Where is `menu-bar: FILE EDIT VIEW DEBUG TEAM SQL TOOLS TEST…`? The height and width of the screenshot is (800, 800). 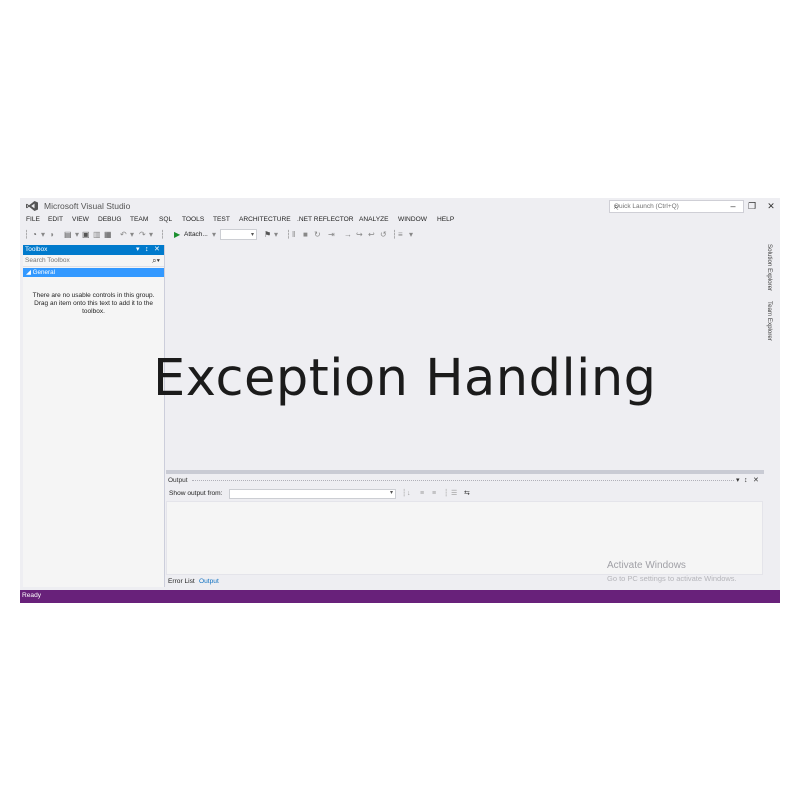 menu-bar: FILE EDIT VIEW DEBUG TEAM SQL TOOLS TEST… is located at coordinates (250, 221).